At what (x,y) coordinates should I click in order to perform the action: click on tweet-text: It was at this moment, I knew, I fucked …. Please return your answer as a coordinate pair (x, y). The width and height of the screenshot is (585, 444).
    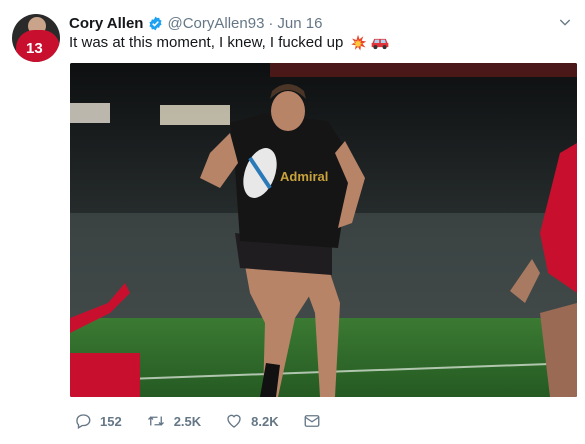
    Looking at the image, I should click on (229, 43).